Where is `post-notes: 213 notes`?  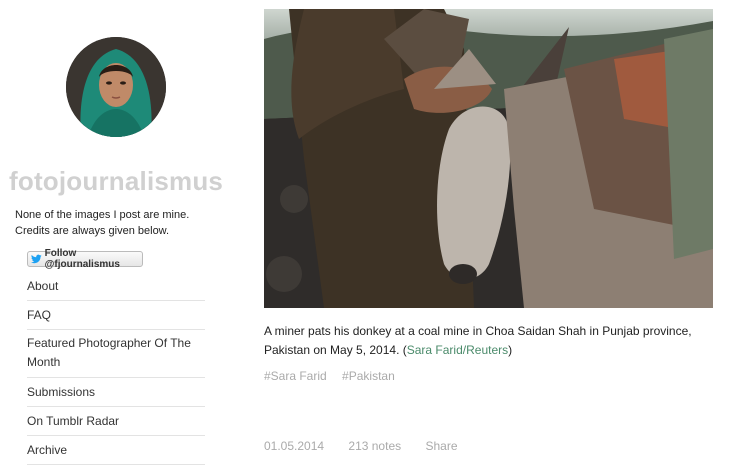 post-notes: 213 notes is located at coordinates (374, 446).